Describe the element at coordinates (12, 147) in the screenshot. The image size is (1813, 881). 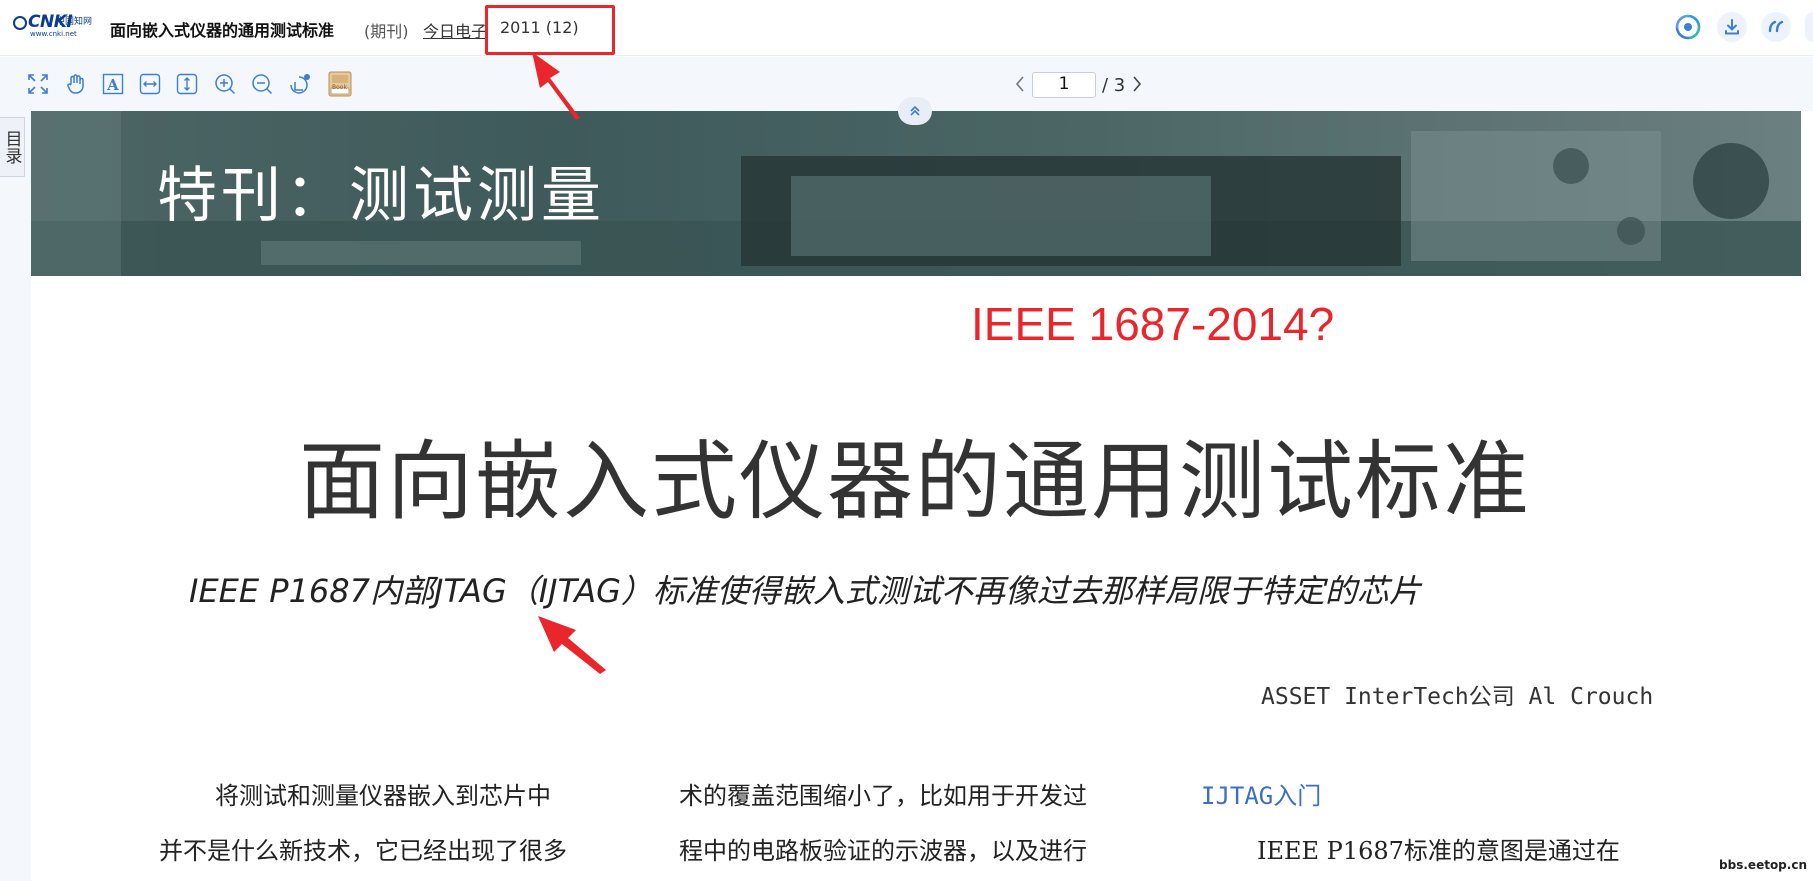
I see `toc-tab: 目录` at that location.